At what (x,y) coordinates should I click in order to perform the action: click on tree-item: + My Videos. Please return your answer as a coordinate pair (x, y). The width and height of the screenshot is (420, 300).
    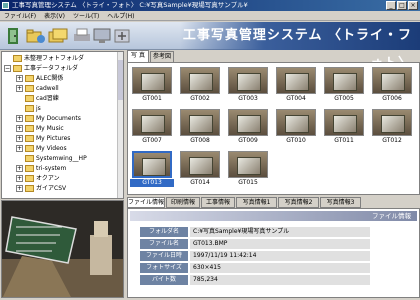
    Looking at the image, I should click on (41, 148).